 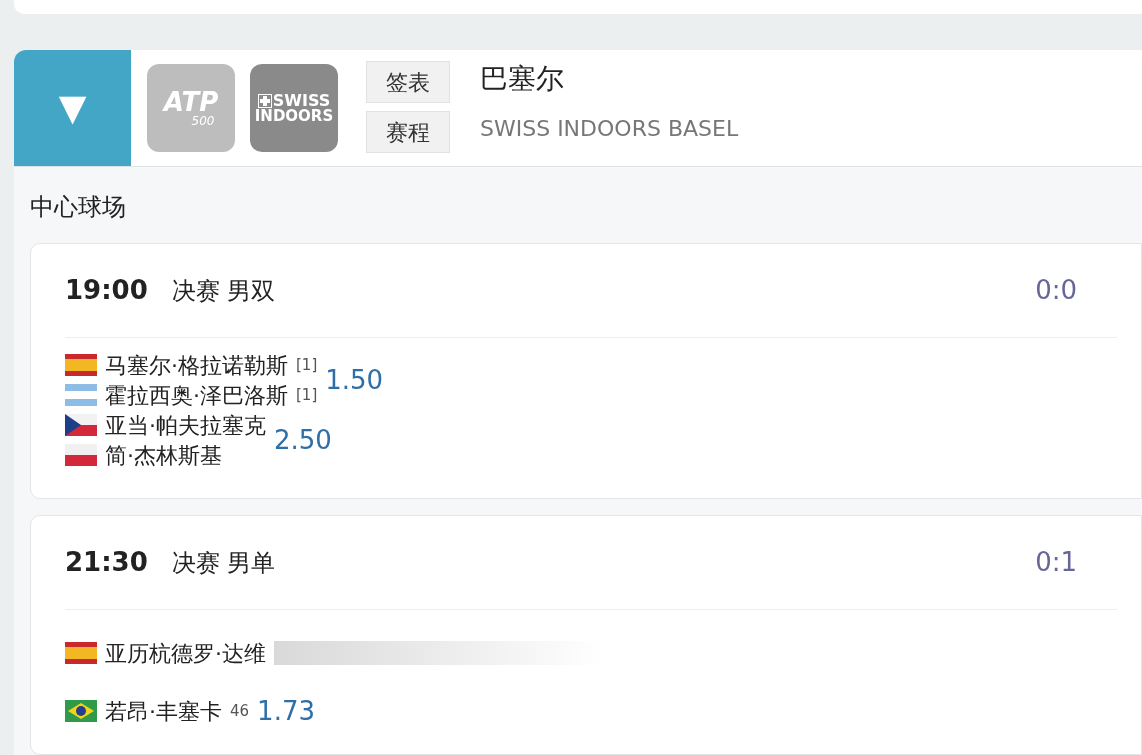 What do you see at coordinates (609, 129) in the screenshot?
I see `tournament-subtitle: SWISS INDOORS BASEL` at bounding box center [609, 129].